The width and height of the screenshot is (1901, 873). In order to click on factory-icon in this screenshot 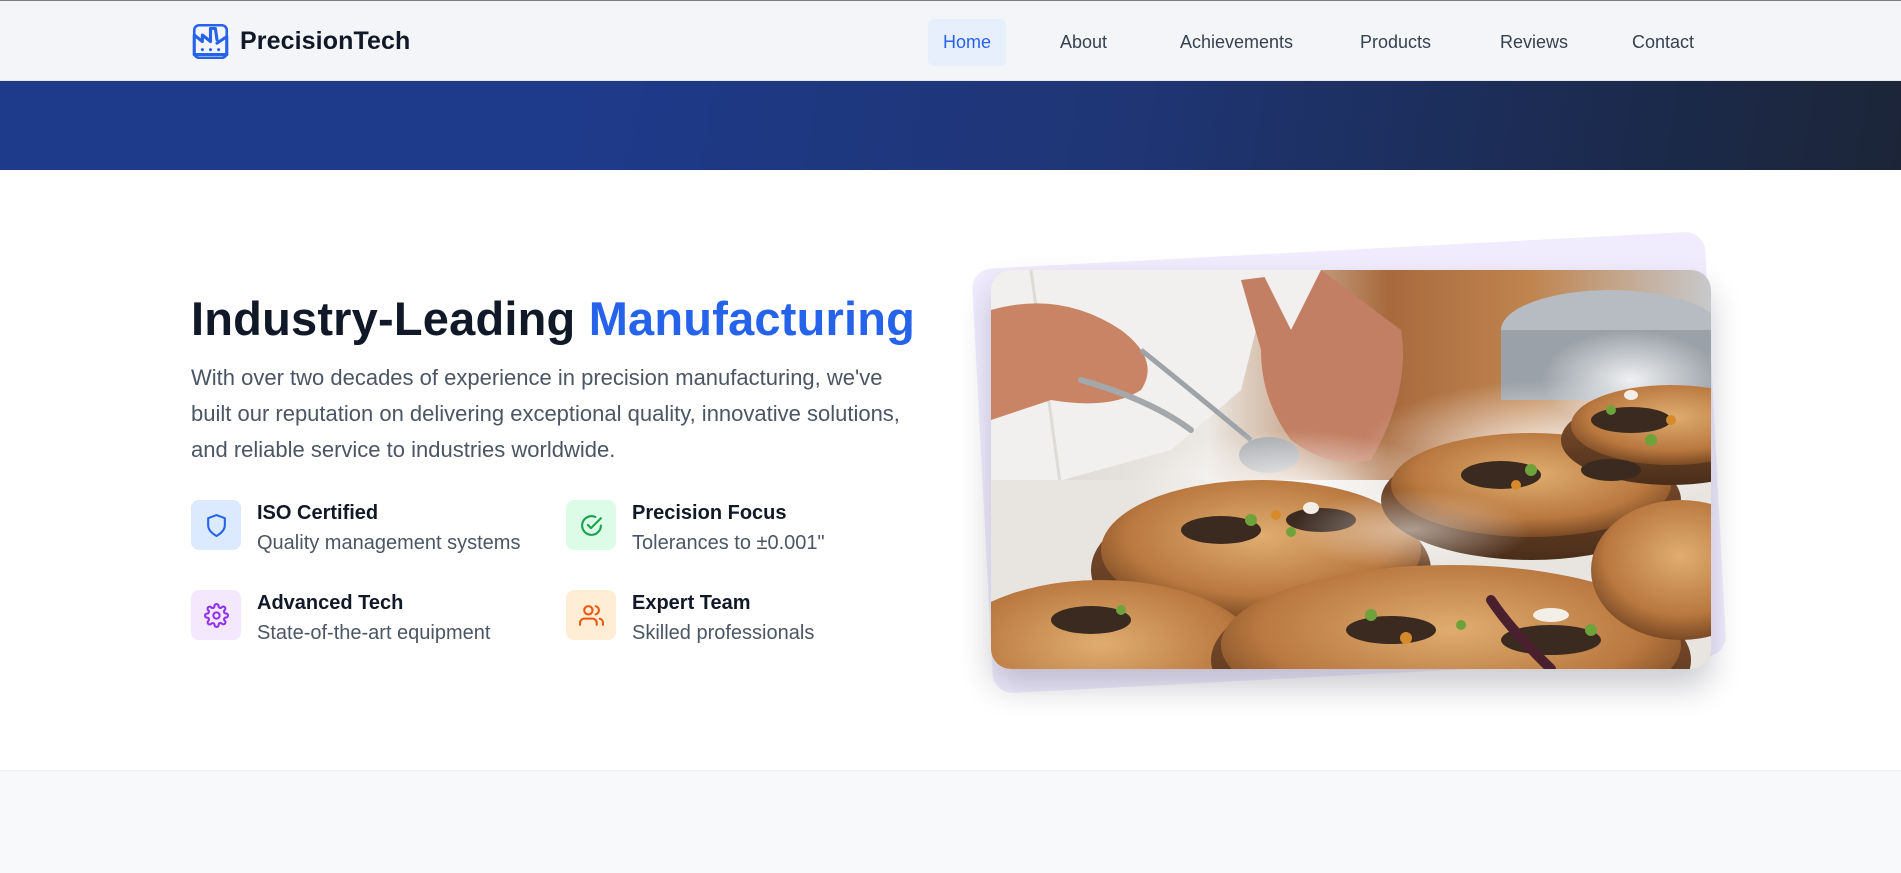, I will do `click(210, 41)`.